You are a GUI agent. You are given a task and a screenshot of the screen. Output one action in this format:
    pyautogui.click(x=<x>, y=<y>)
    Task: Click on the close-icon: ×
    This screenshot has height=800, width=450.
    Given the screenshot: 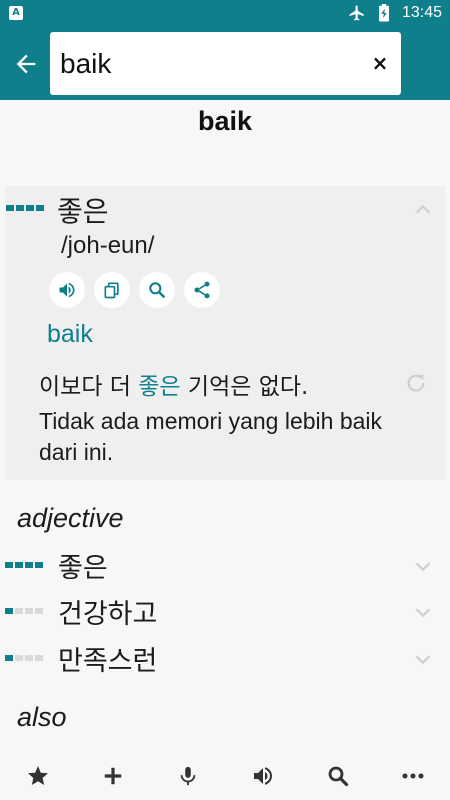 What is the action you would take?
    pyautogui.click(x=380, y=63)
    